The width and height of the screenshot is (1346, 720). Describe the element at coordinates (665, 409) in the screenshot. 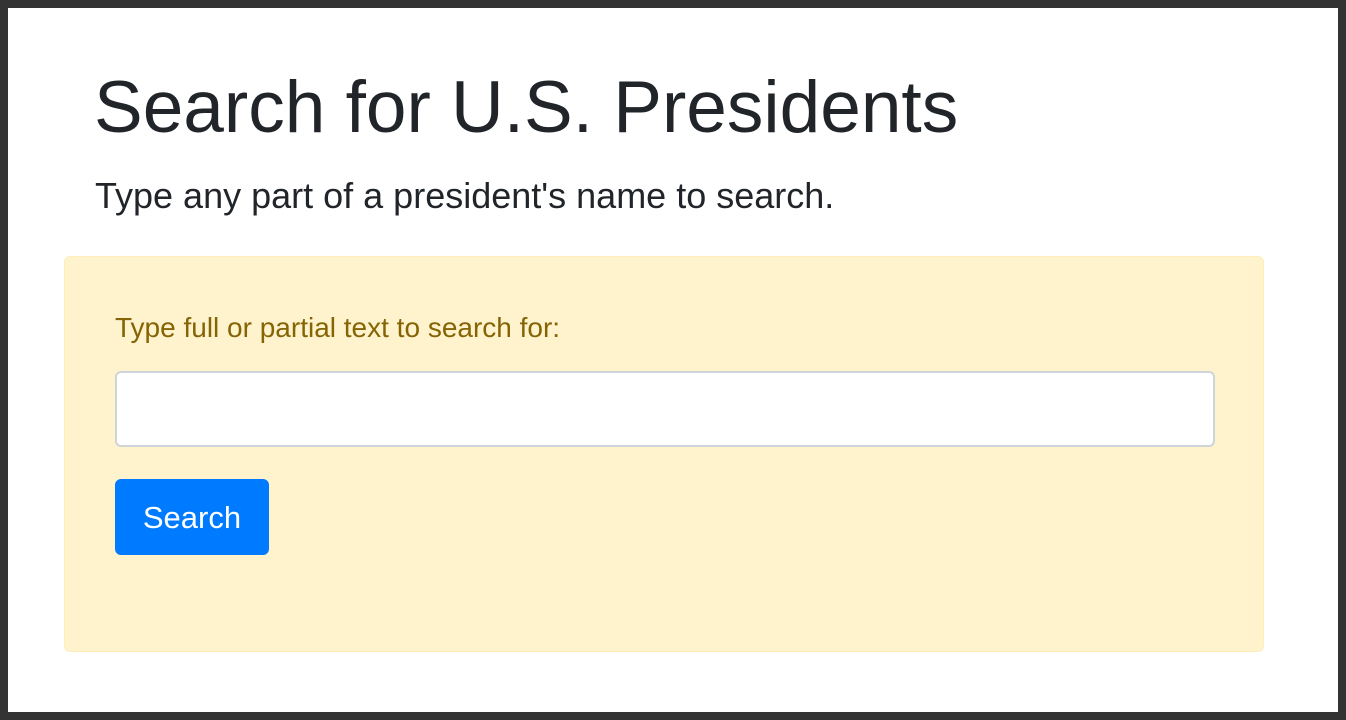

I see `search-input` at that location.